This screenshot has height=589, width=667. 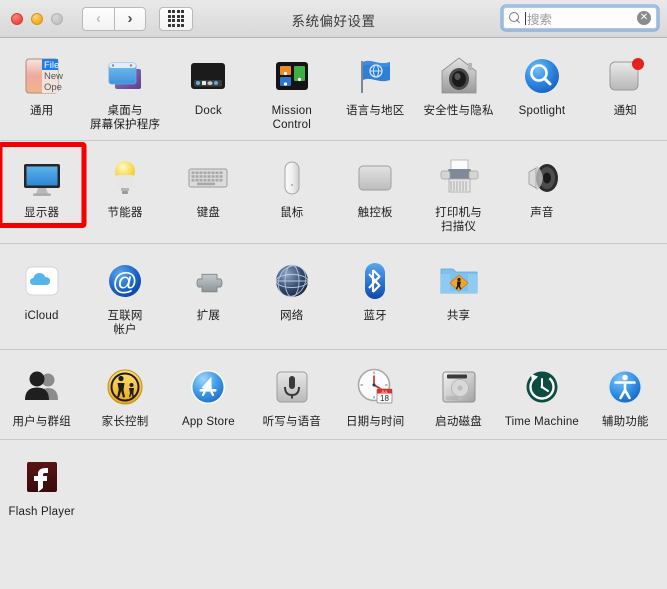 What do you see at coordinates (41, 111) in the screenshot?
I see `pref-item-label: 通用` at bounding box center [41, 111].